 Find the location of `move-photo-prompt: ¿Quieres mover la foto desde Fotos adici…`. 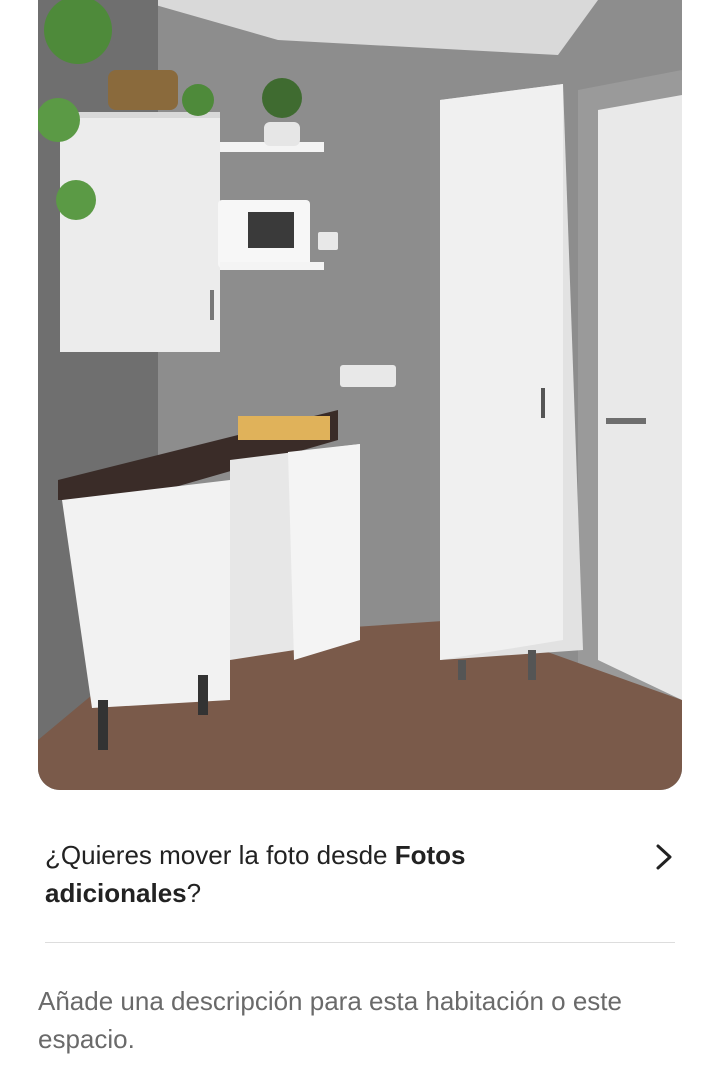

move-photo-prompt: ¿Quieres mover la foto desde Fotos adici… is located at coordinates (360, 877).